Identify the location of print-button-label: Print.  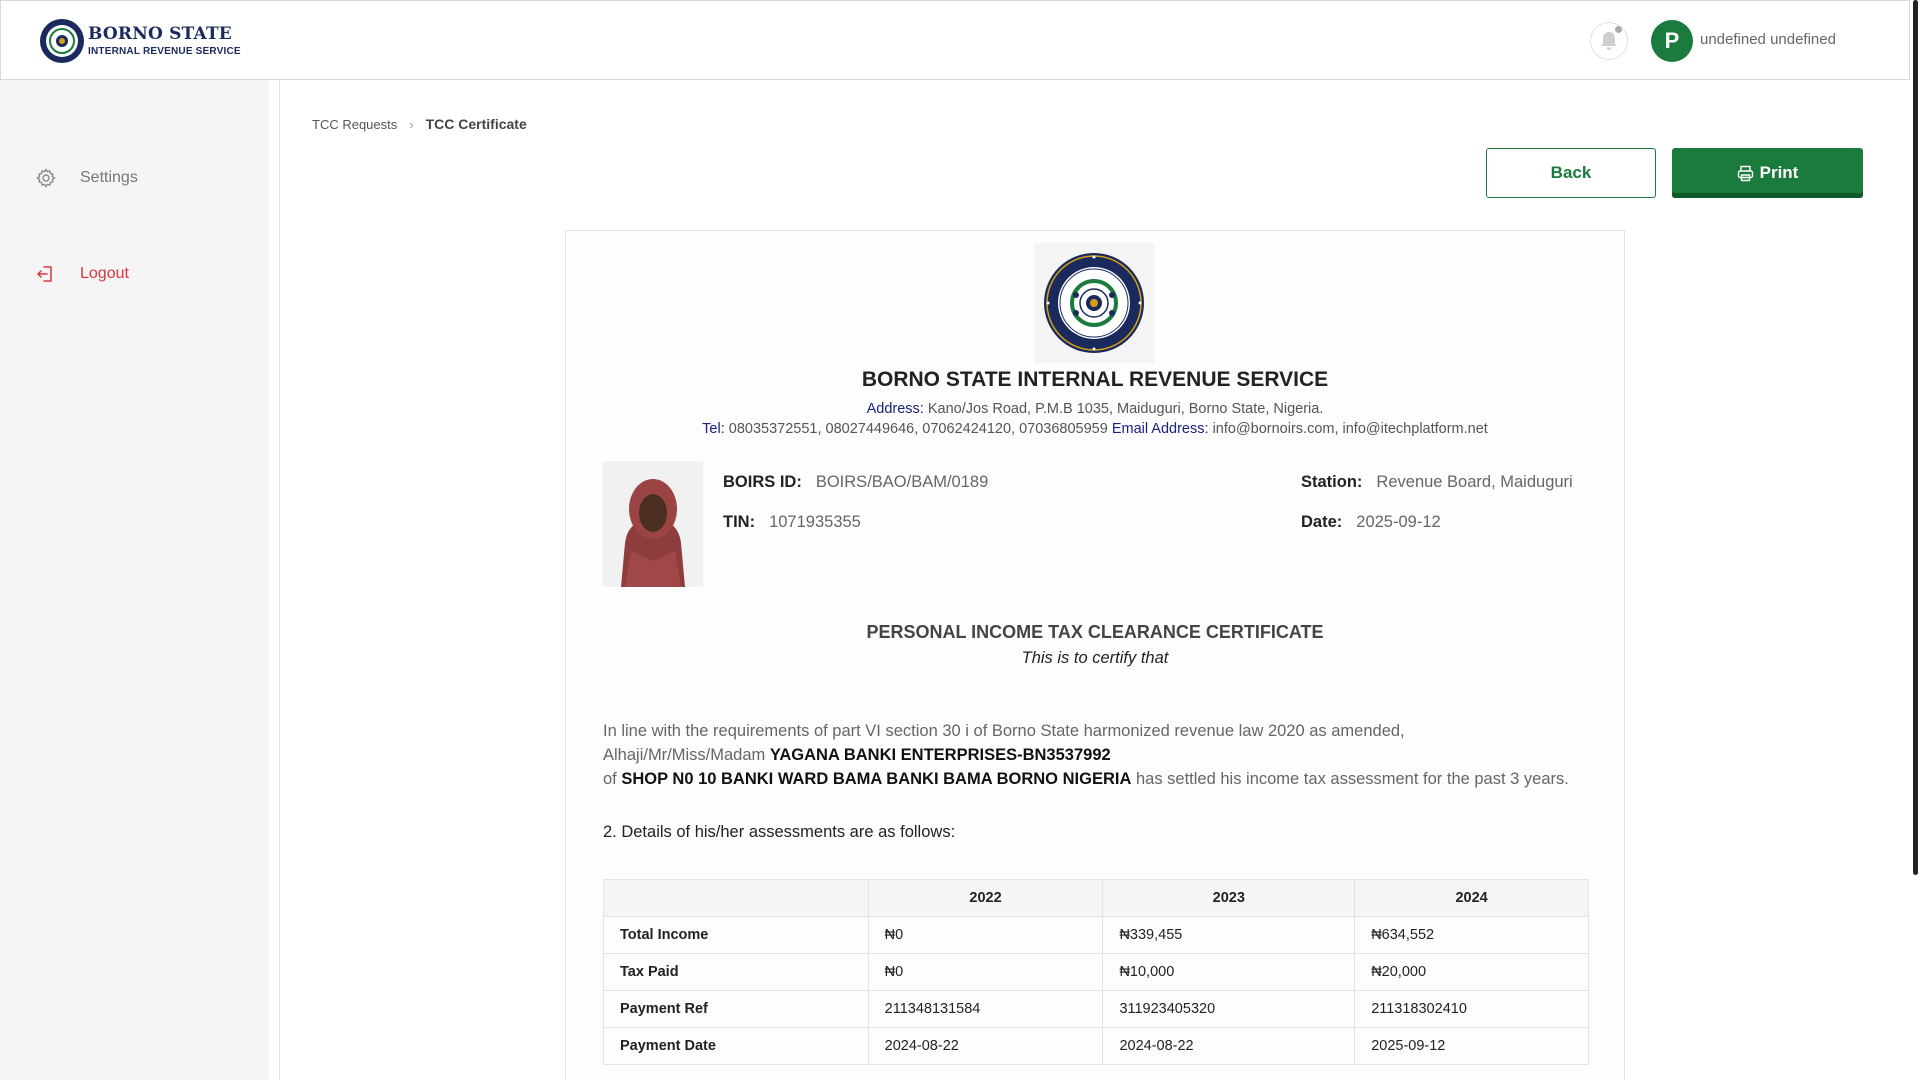
(1779, 172).